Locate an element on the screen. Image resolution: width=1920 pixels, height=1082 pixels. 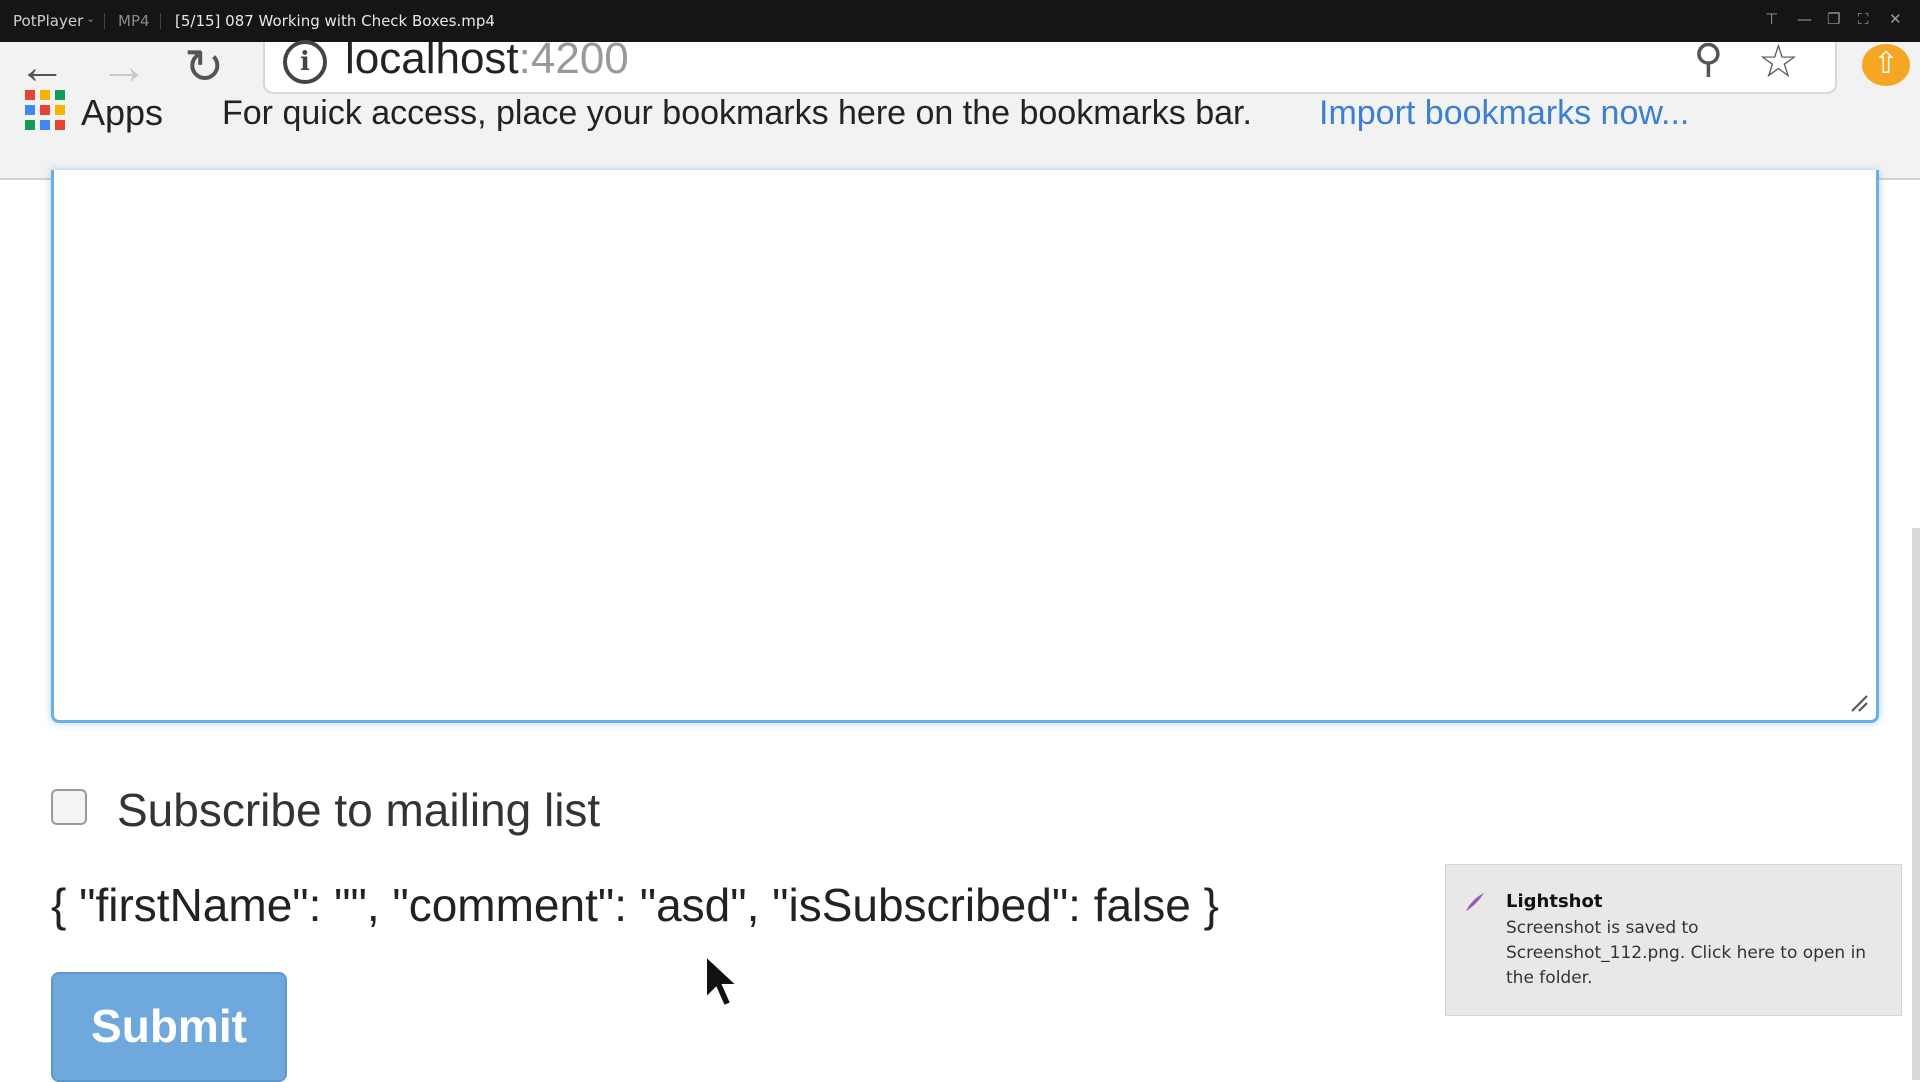
pin-icon: ⊤ is located at coordinates (1771, 19).